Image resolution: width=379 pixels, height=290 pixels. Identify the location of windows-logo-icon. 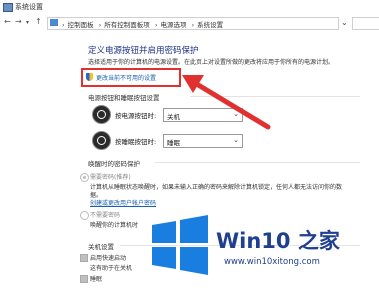
(180, 245).